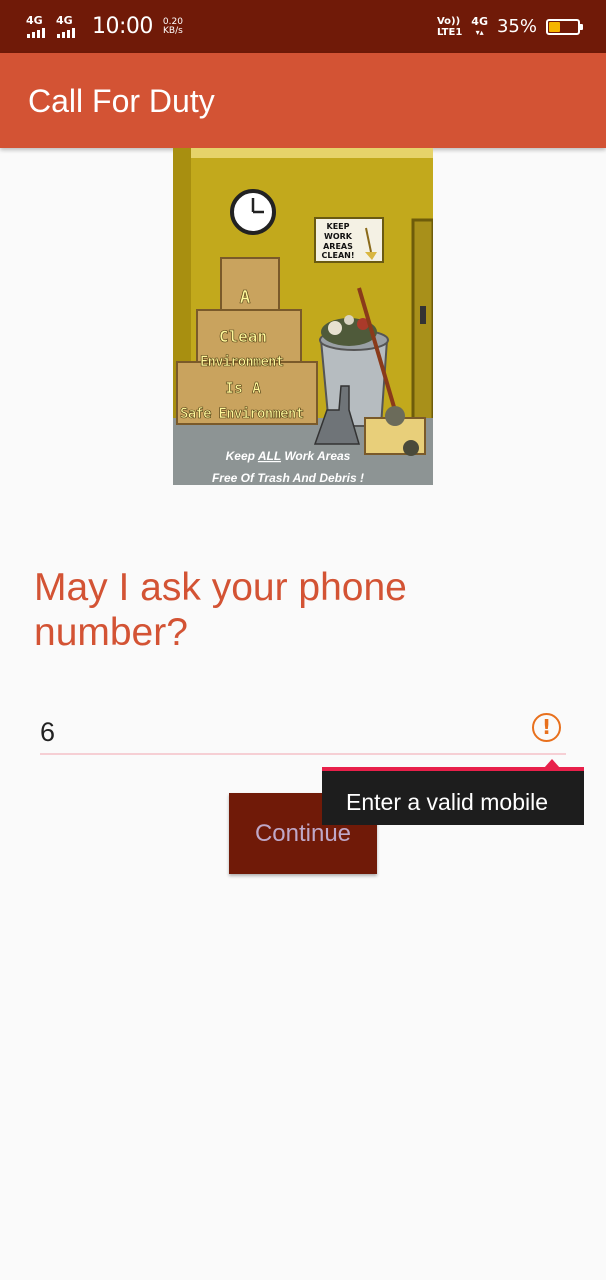  What do you see at coordinates (64, 20) in the screenshot?
I see `sim2-network-label: 4G` at bounding box center [64, 20].